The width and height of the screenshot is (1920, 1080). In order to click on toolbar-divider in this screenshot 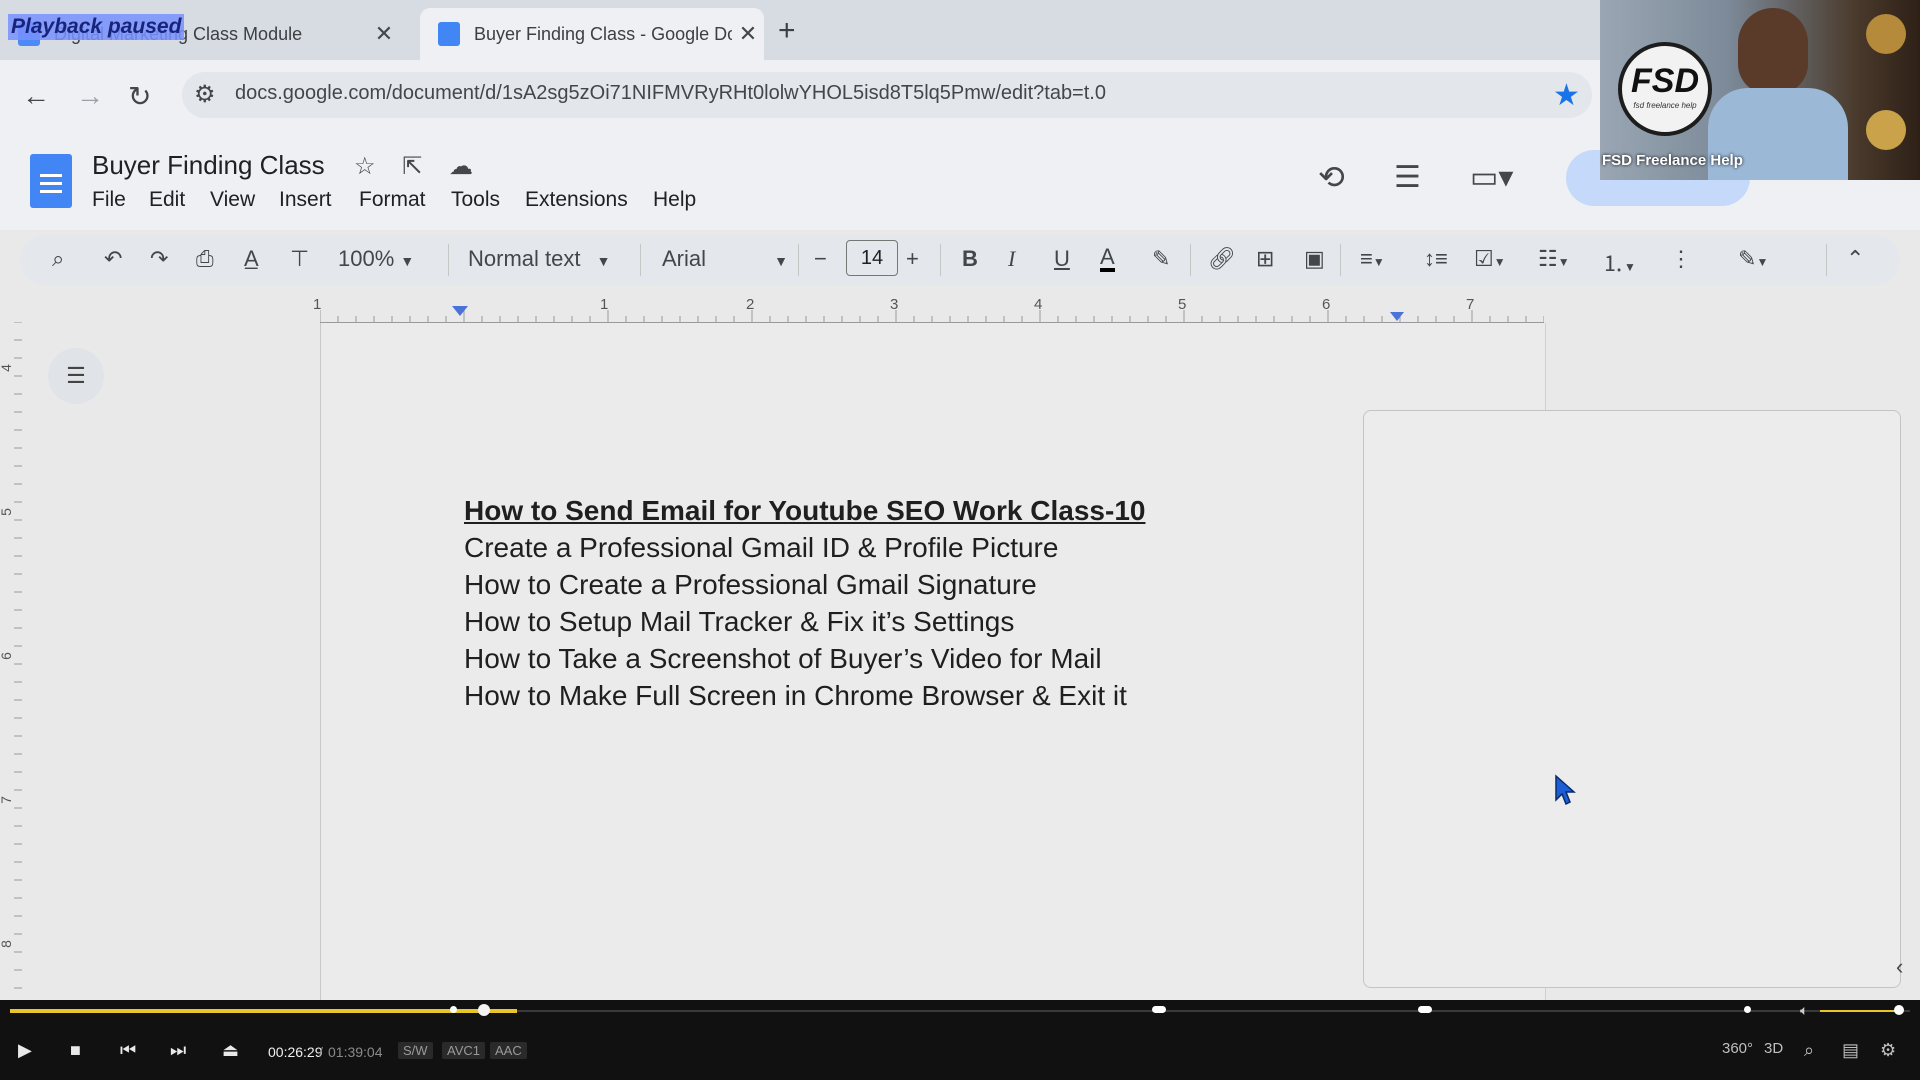, I will do `click(1340, 260)`.